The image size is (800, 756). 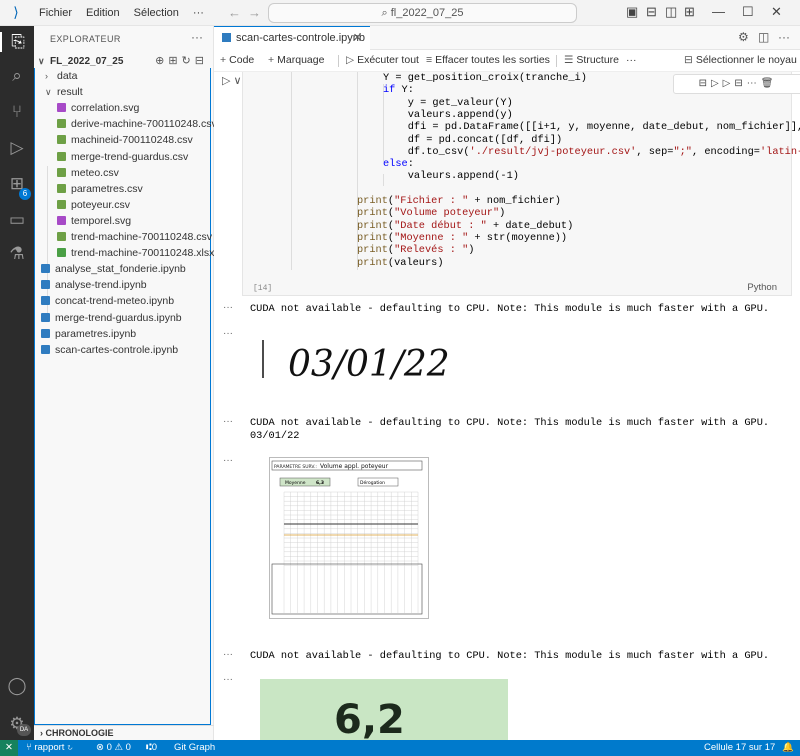 I want to click on tree-label: analyse_stat_fonderie.ipynb, so click(x=120, y=269).